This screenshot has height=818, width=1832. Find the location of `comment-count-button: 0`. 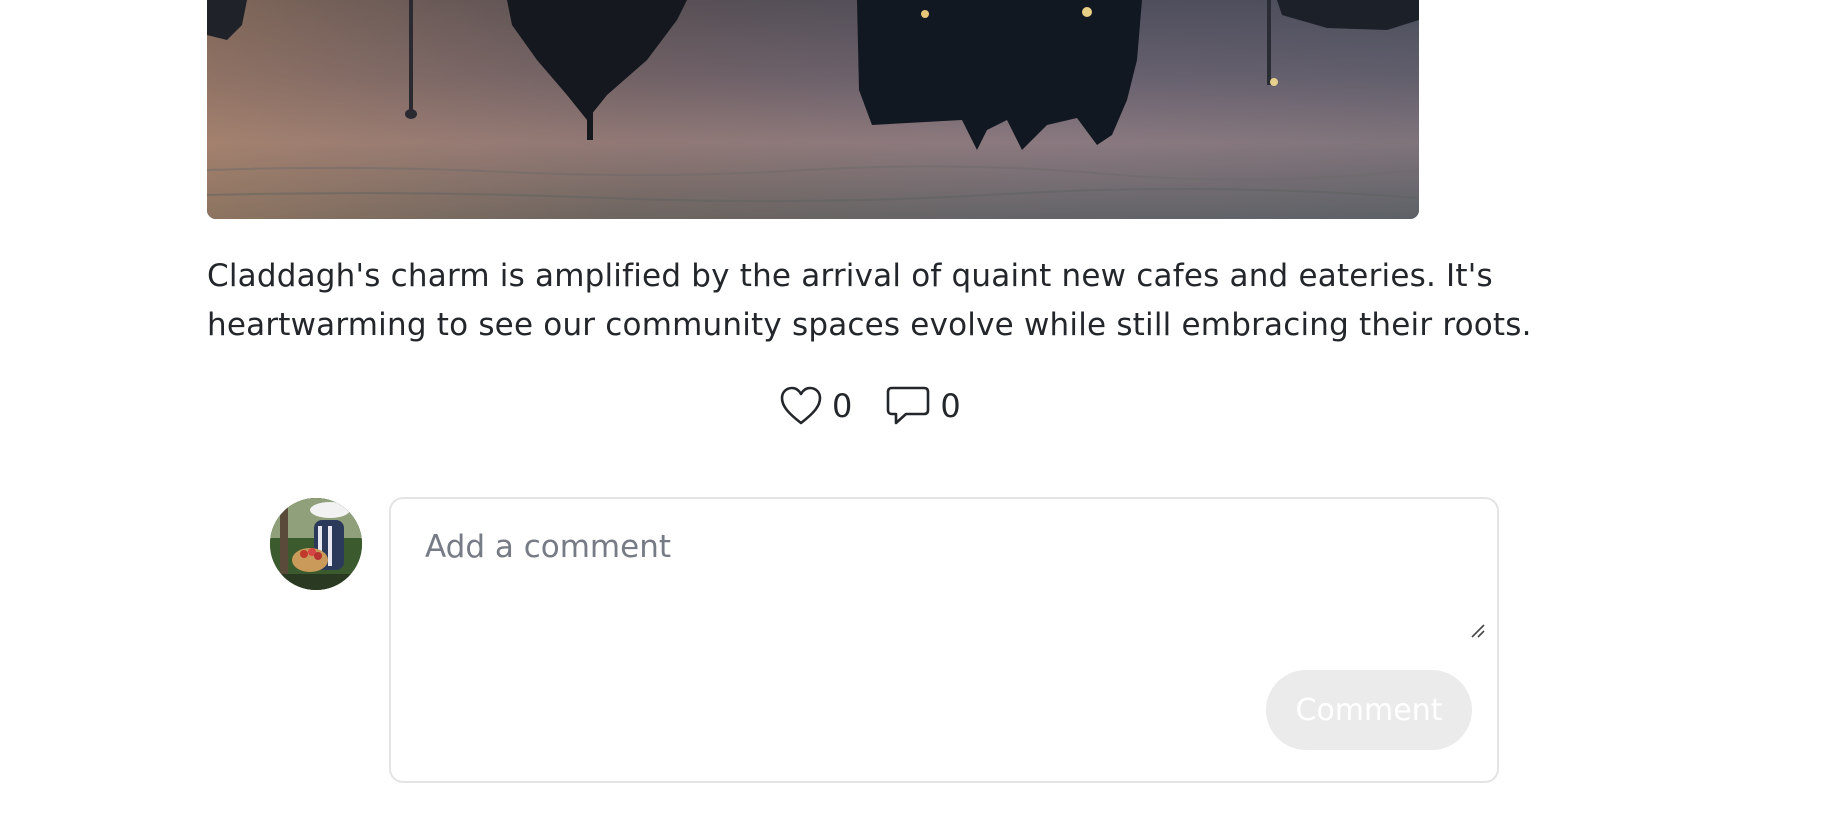

comment-count-button: 0 is located at coordinates (923, 406).